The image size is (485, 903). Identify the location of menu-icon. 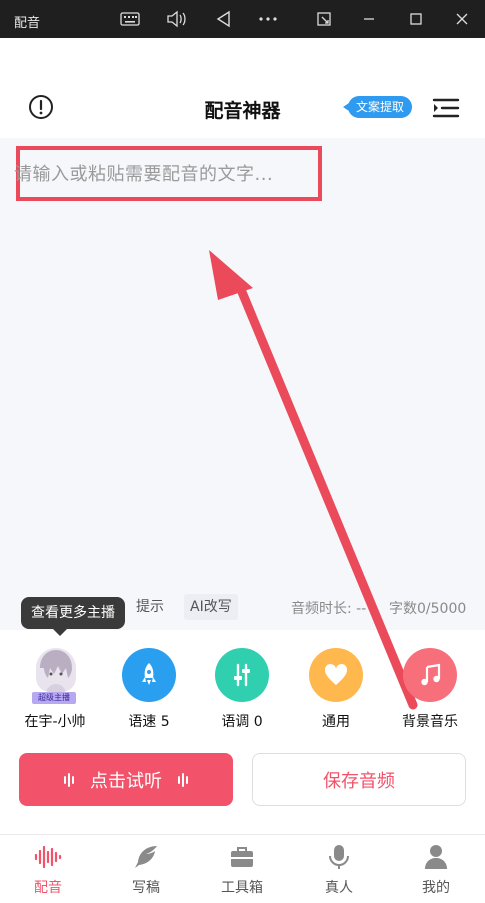
(446, 108).